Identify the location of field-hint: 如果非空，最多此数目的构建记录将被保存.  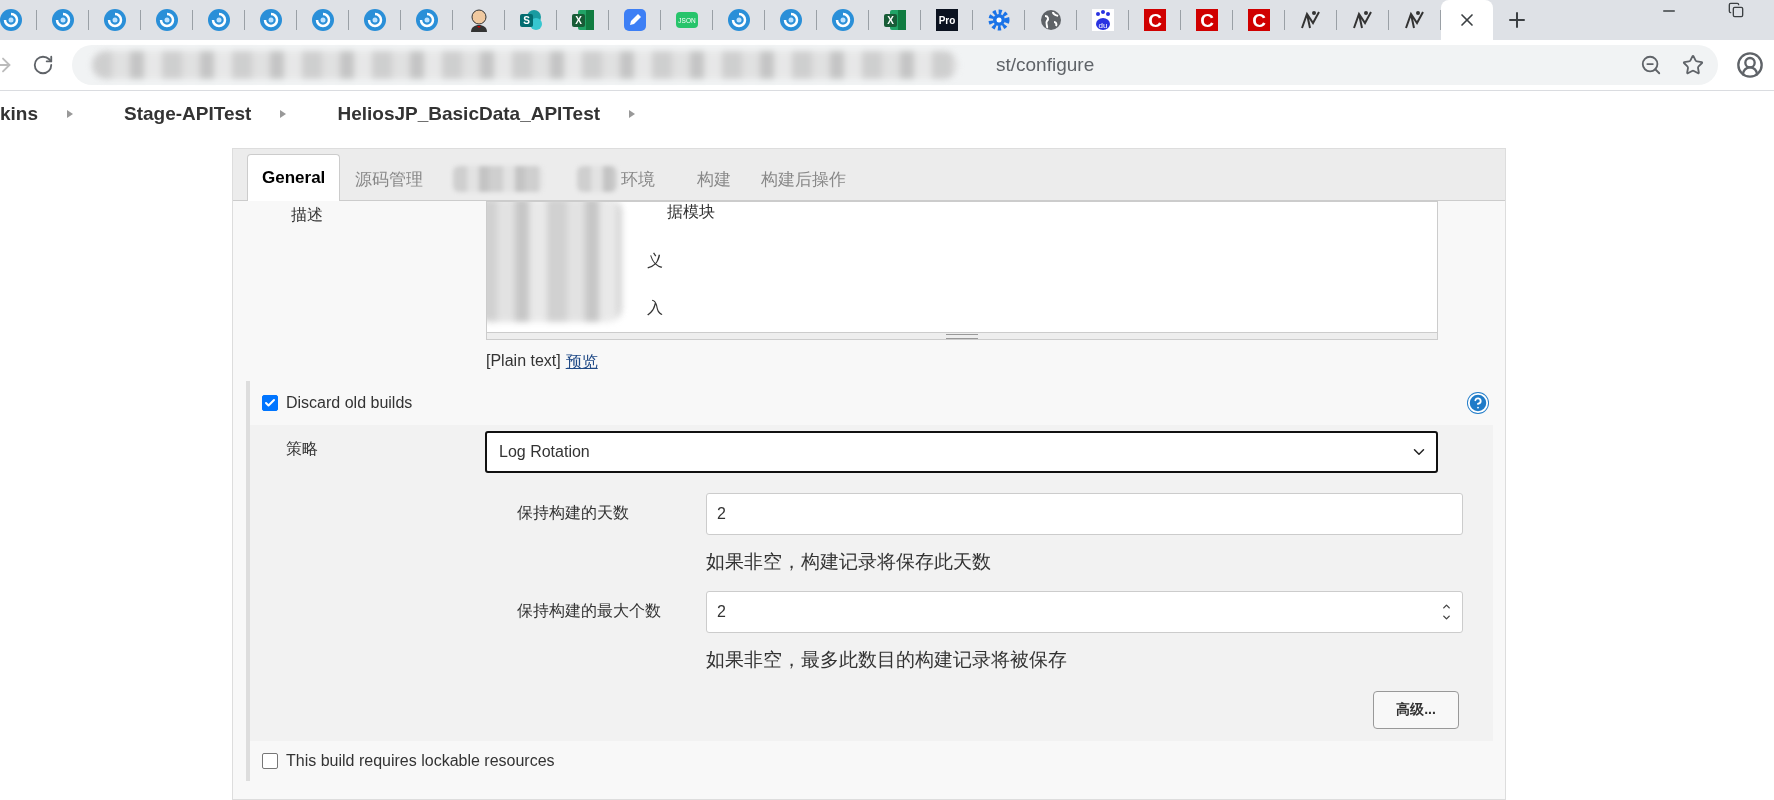
(887, 660).